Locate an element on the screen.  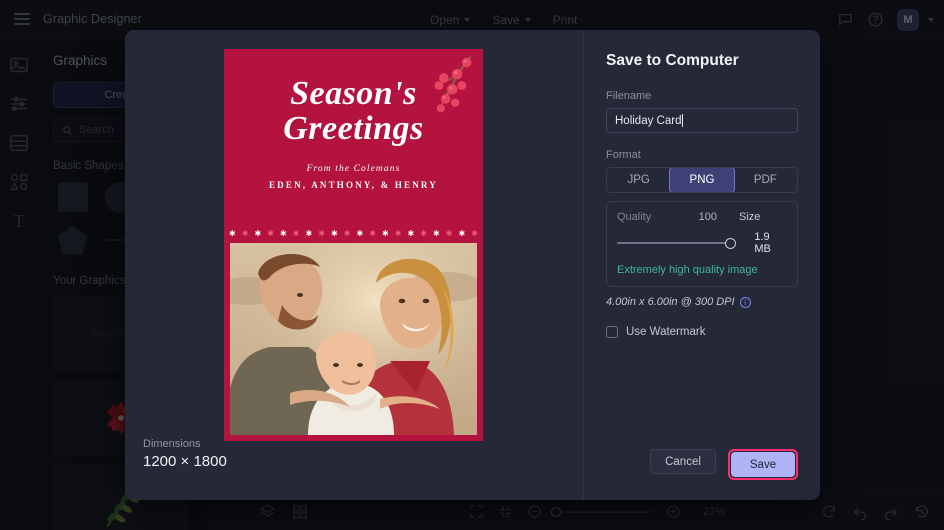
size-label: Size is located at coordinates (750, 217).